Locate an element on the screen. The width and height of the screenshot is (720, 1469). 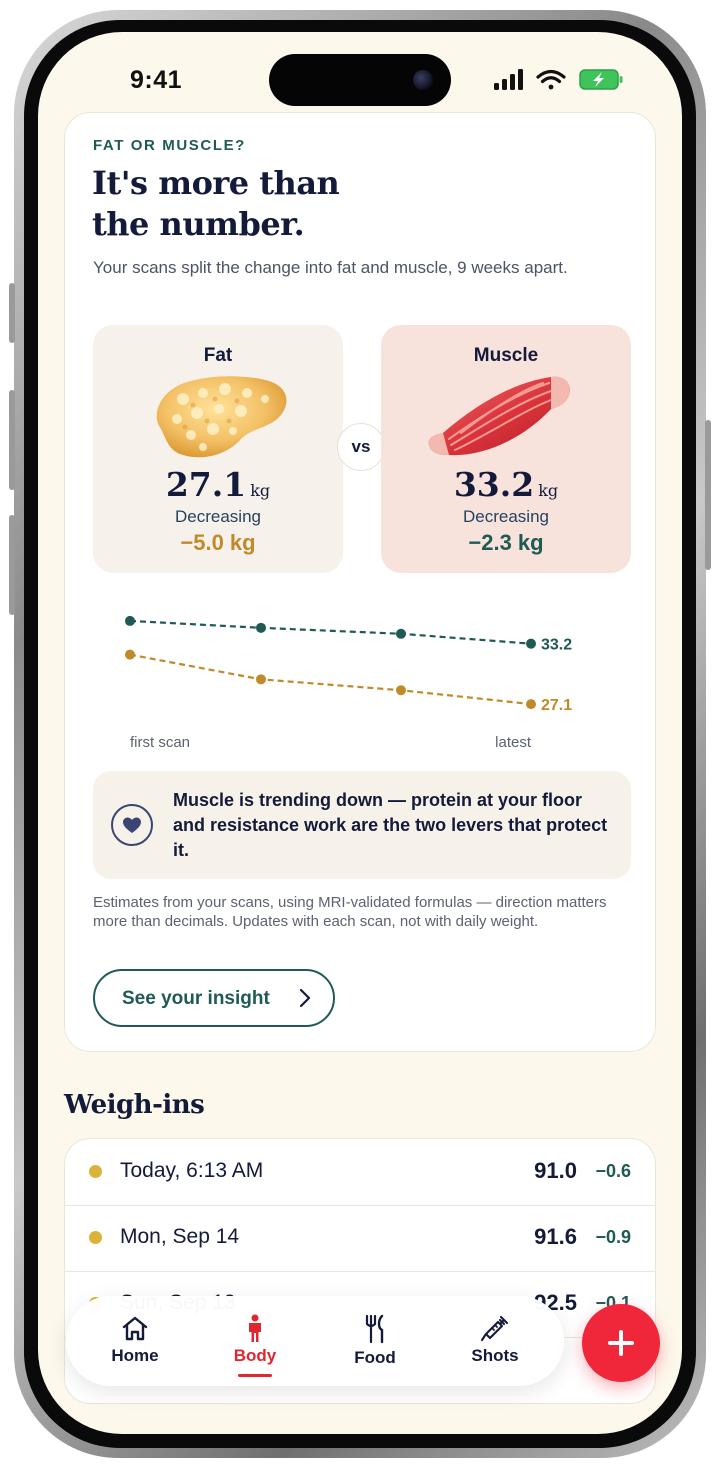
wifi-icon is located at coordinates (551, 79).